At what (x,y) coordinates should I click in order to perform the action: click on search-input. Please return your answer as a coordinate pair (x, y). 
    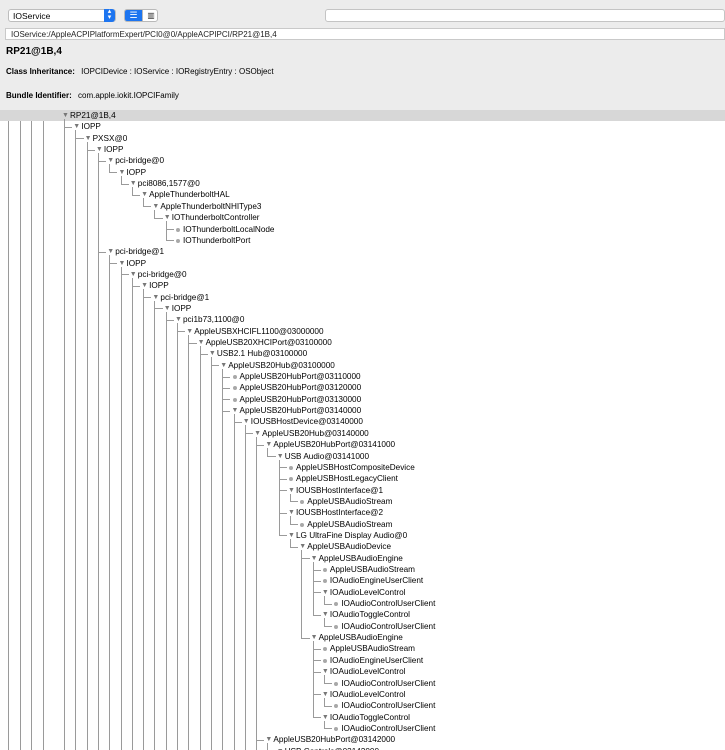
    Looking at the image, I should click on (525, 15).